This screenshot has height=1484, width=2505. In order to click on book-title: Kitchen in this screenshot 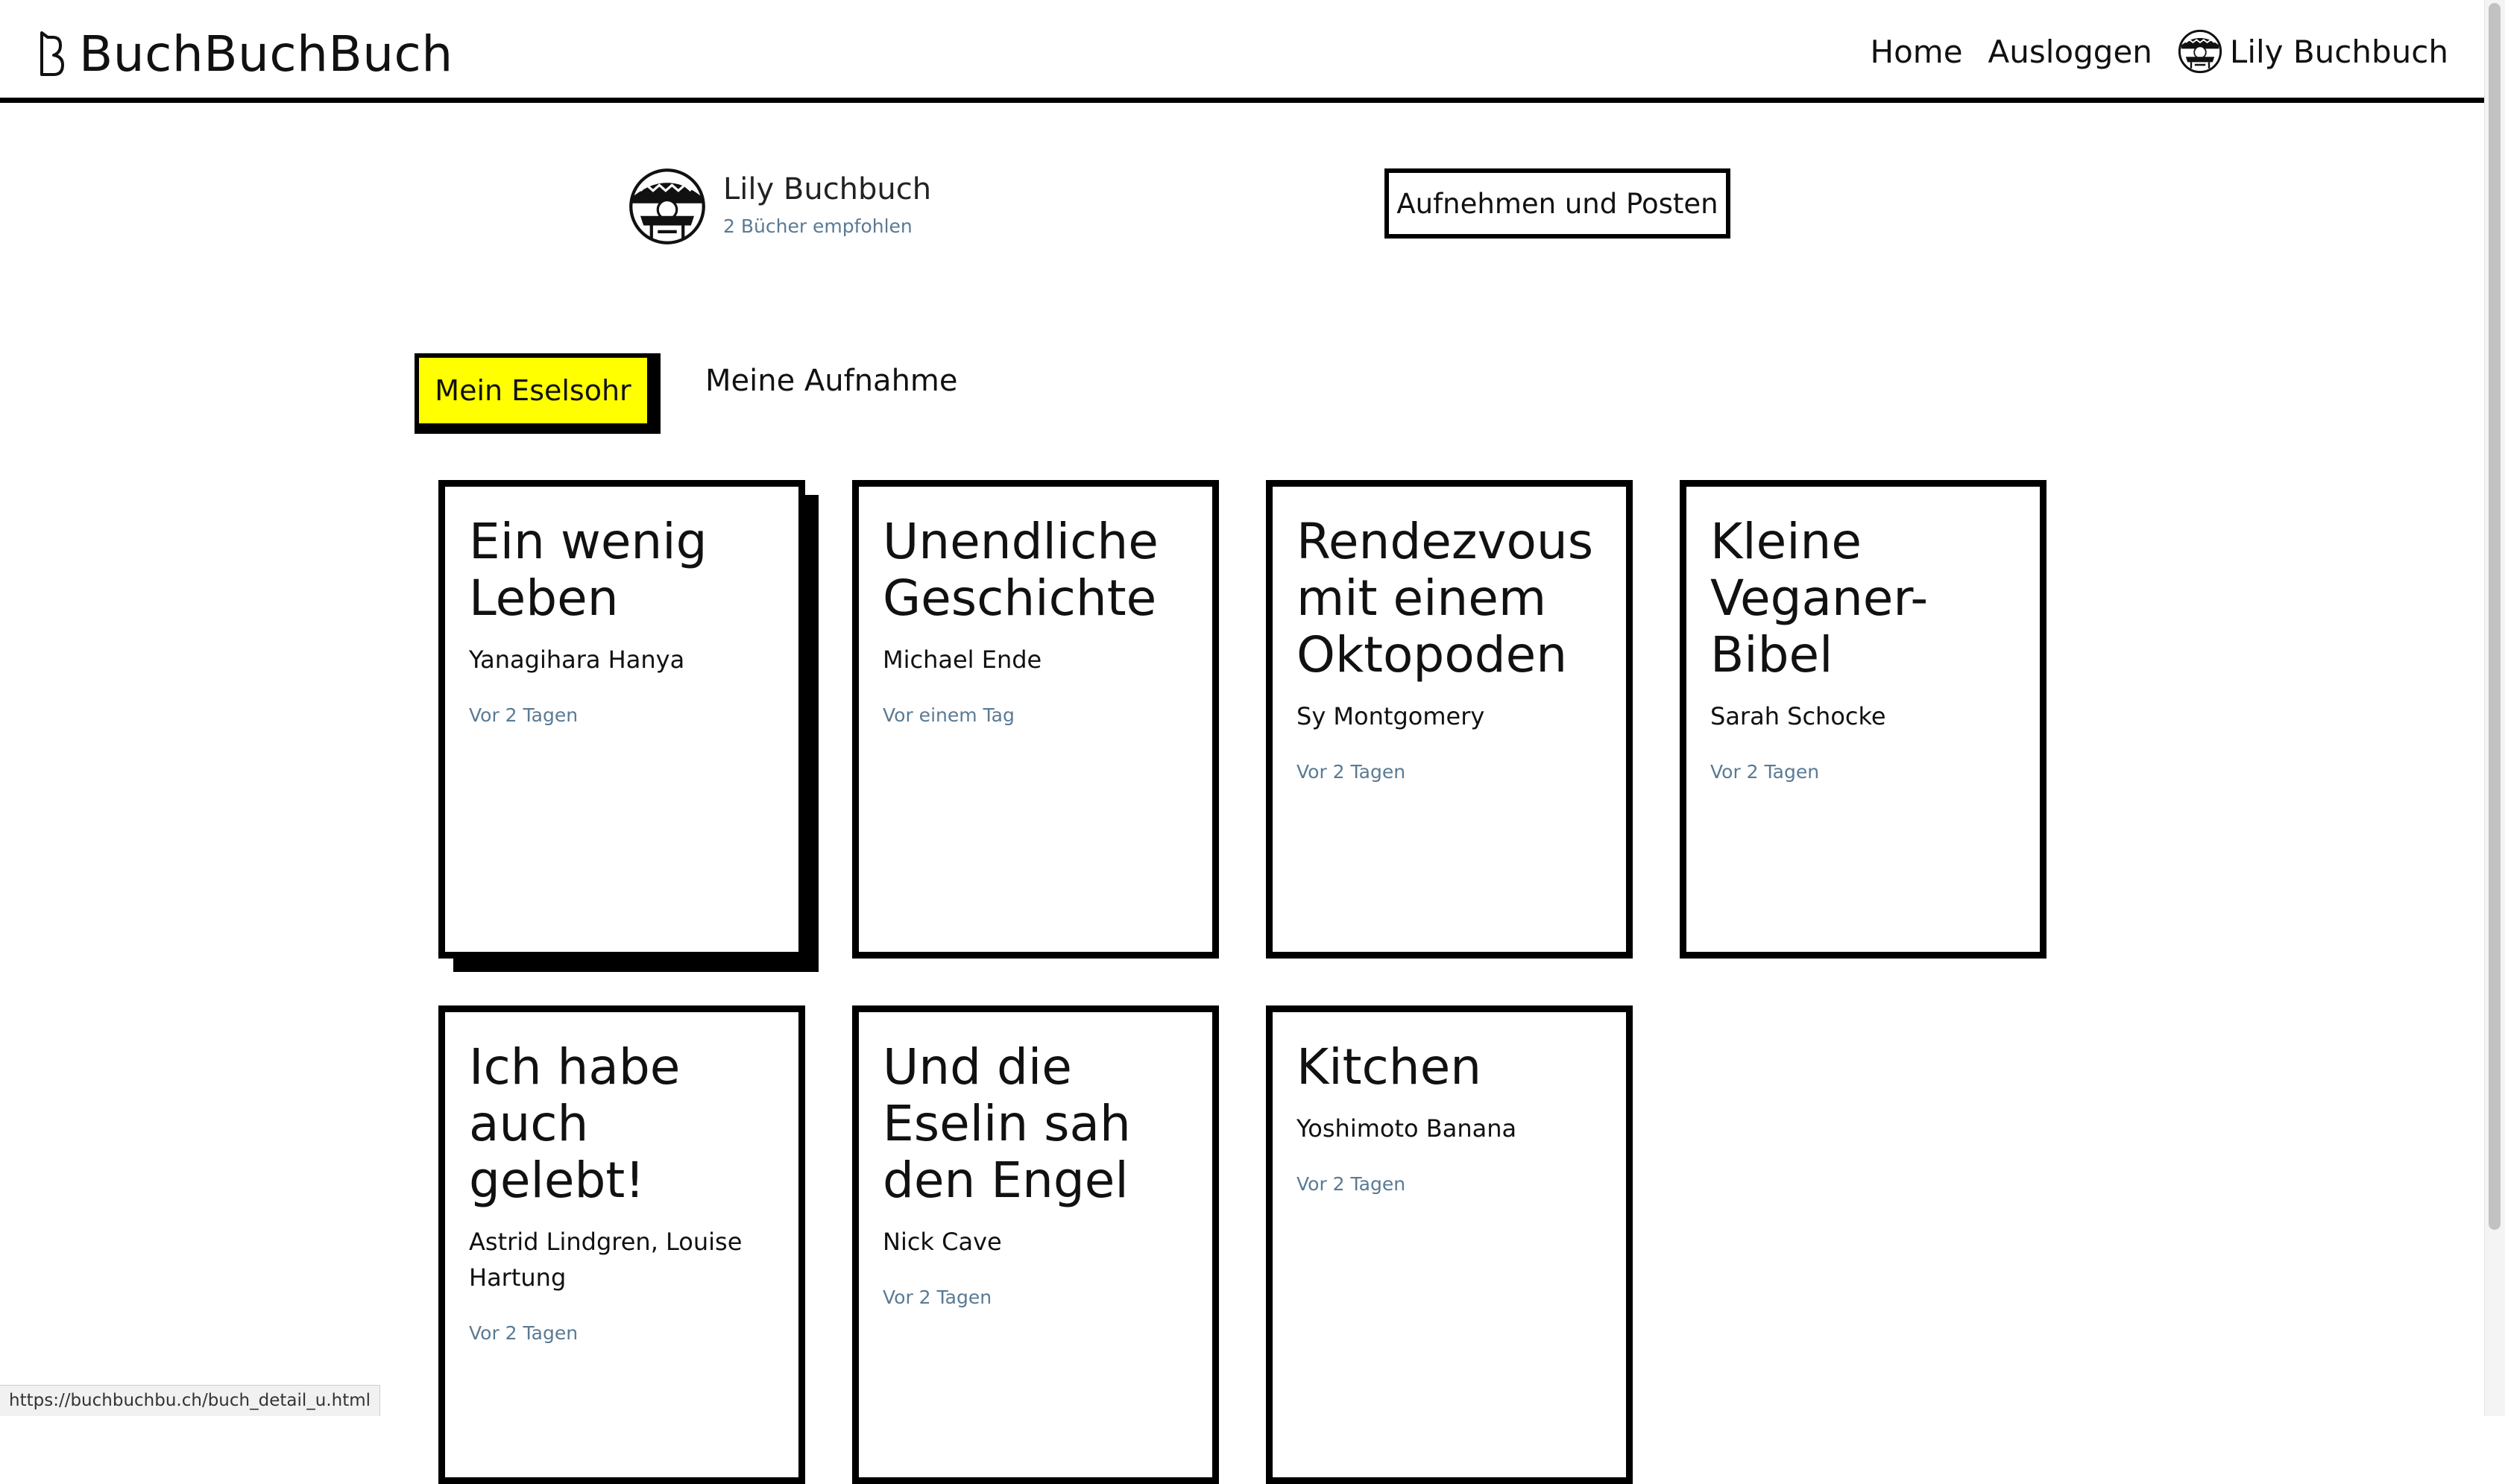, I will do `click(1389, 1067)`.